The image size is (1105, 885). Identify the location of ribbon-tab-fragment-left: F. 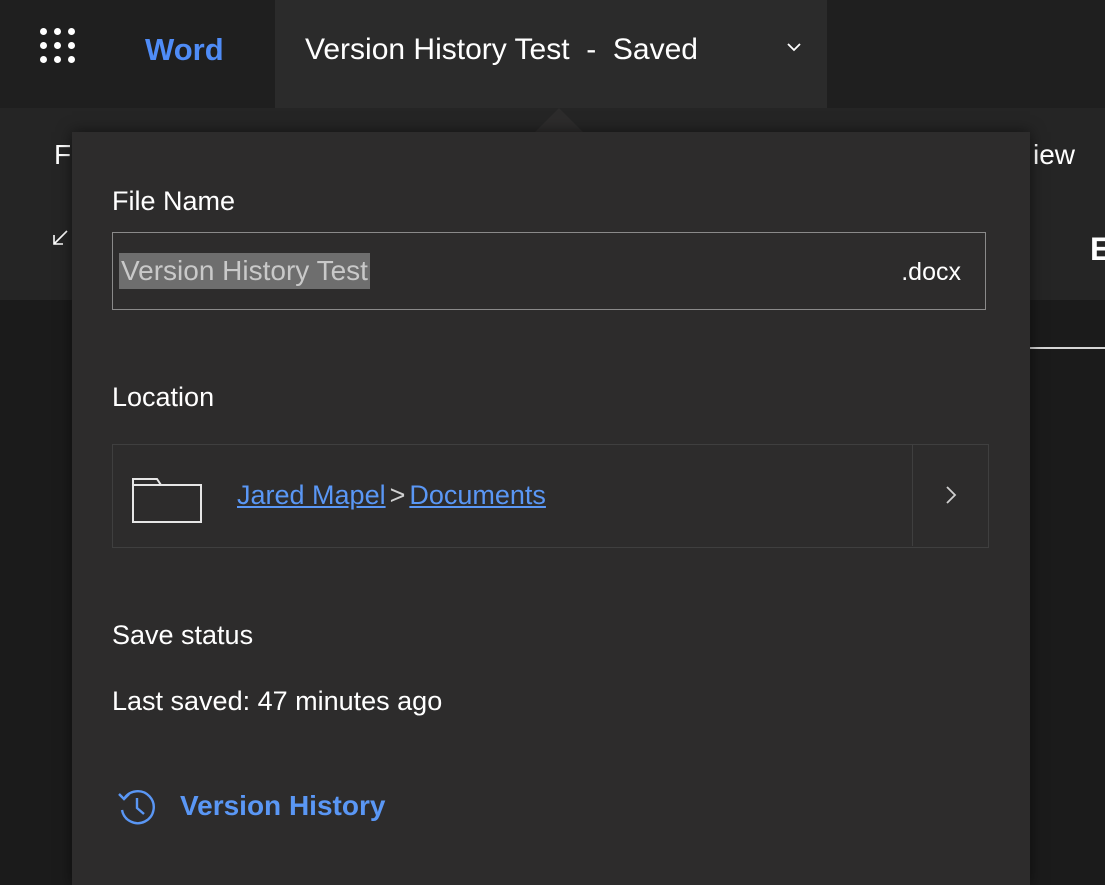
(62, 155).